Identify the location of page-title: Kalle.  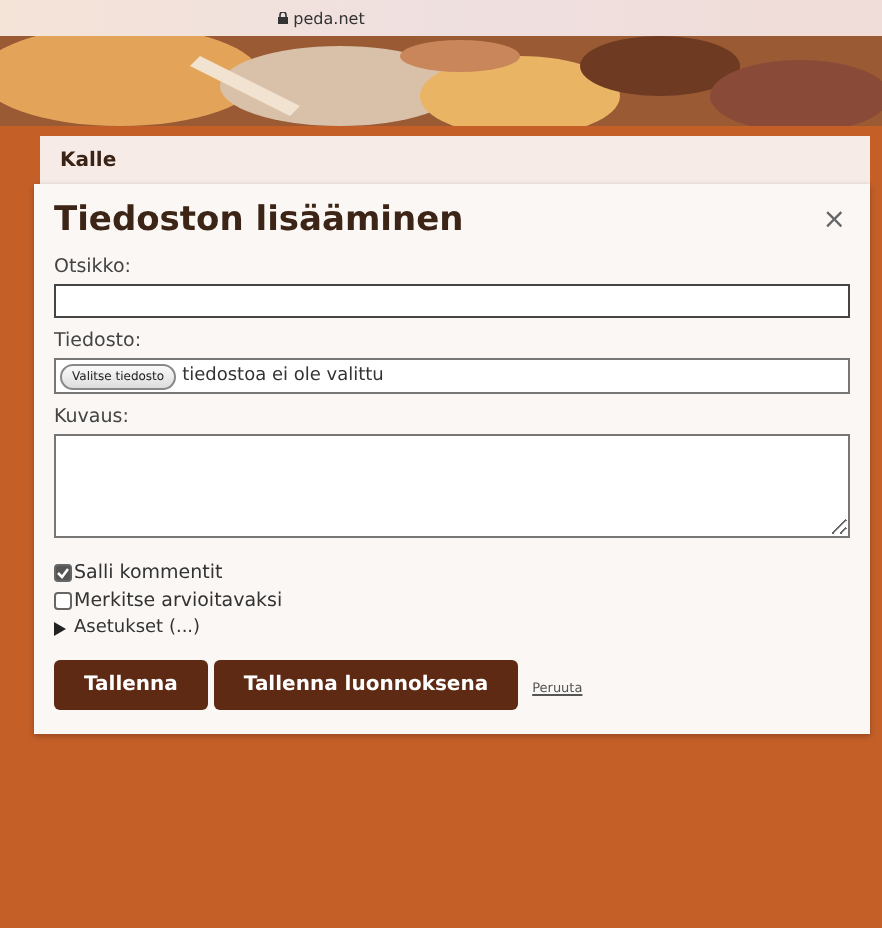
(88, 160).